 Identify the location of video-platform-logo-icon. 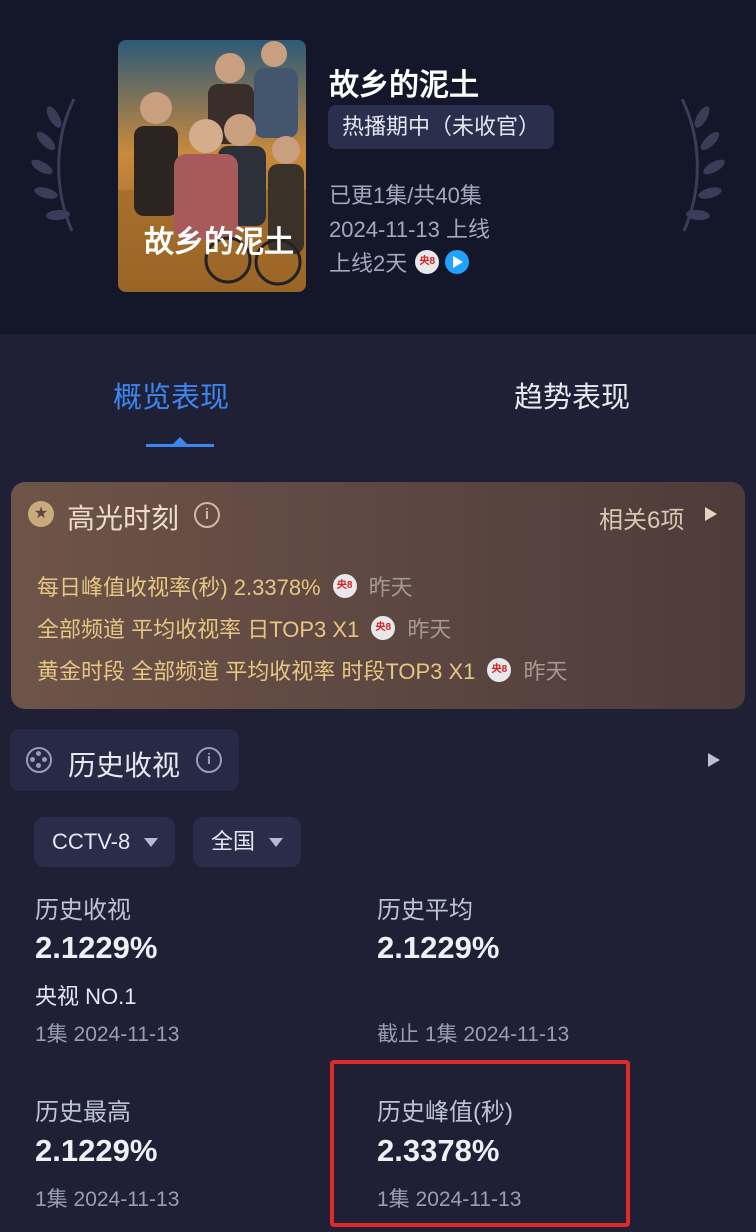
(457, 262).